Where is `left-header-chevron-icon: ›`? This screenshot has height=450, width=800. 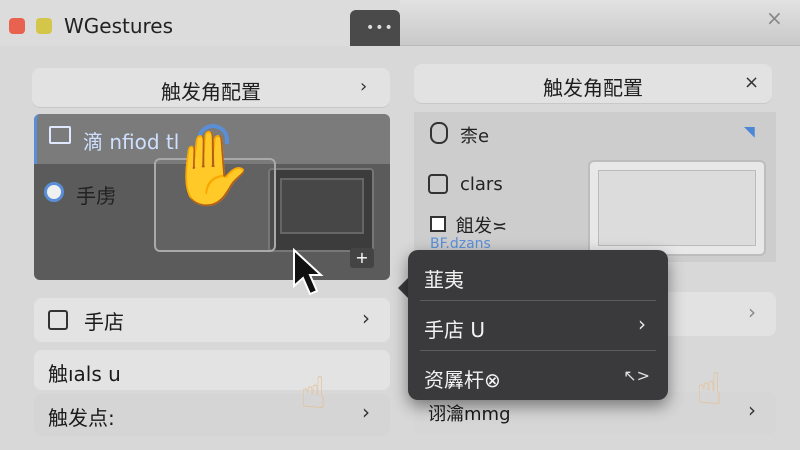 left-header-chevron-icon: › is located at coordinates (363, 86).